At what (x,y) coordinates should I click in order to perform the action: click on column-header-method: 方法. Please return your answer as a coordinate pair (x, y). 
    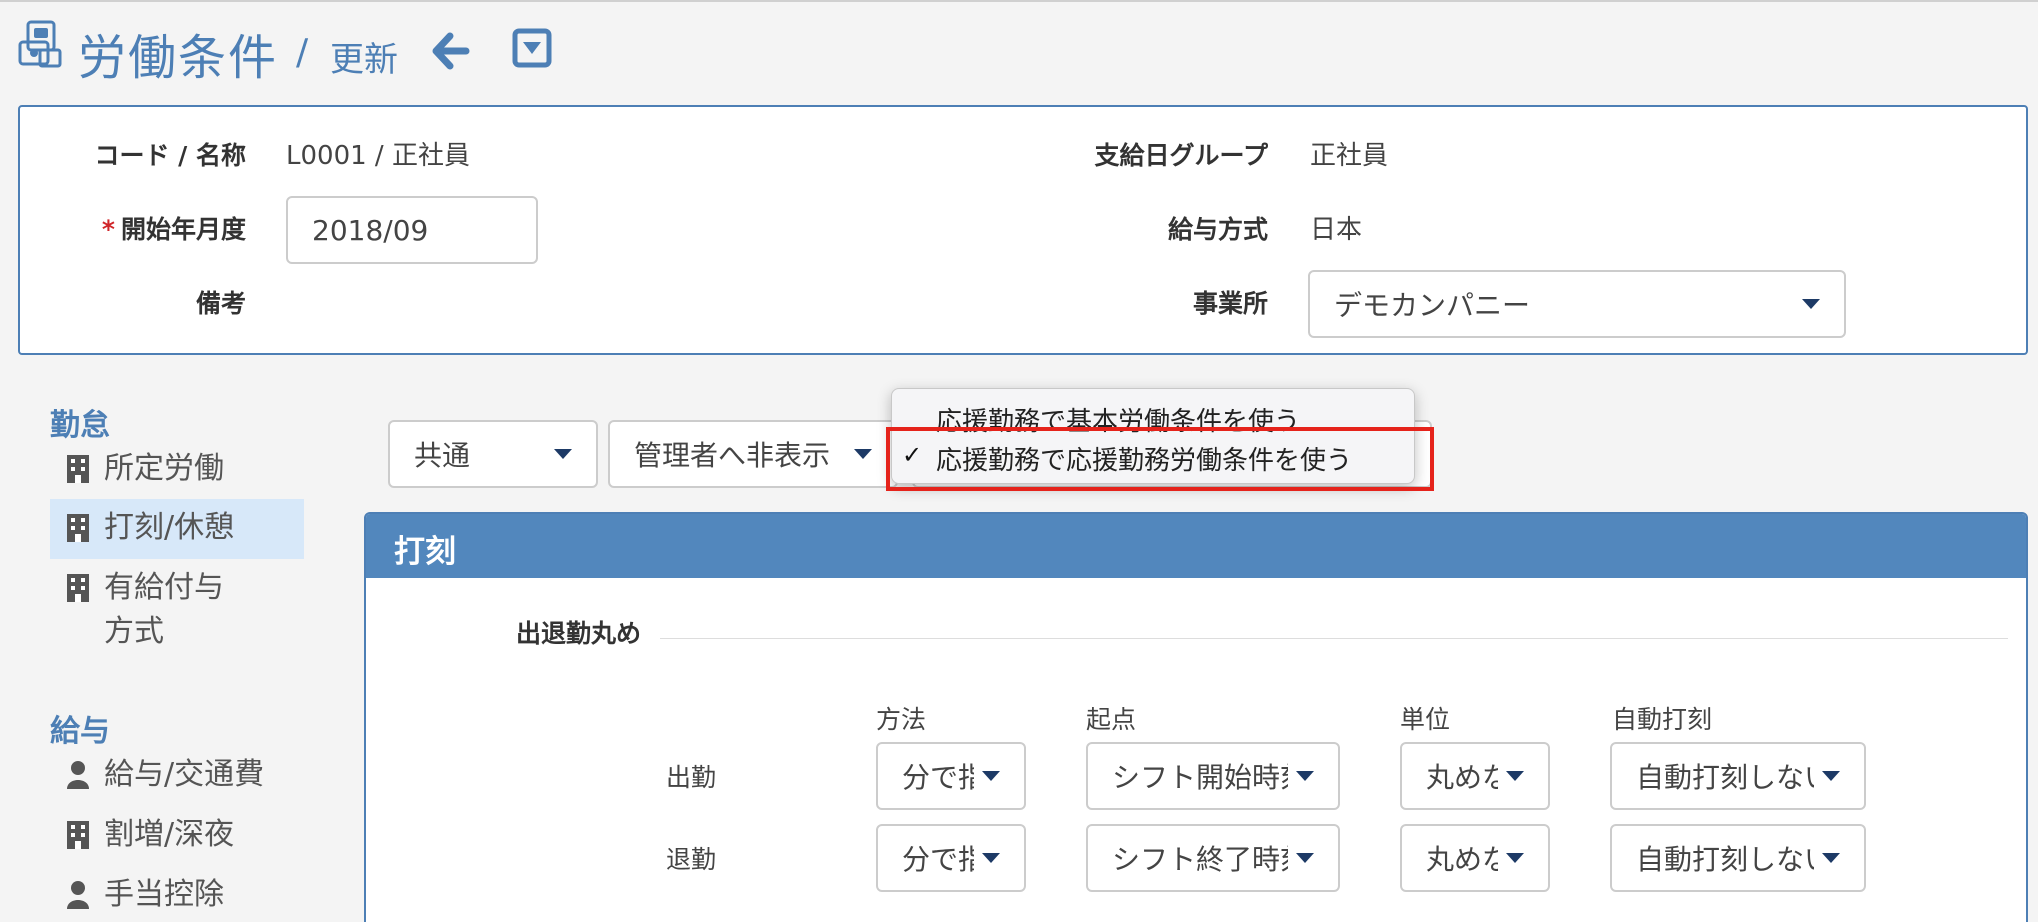
    Looking at the image, I should click on (901, 719).